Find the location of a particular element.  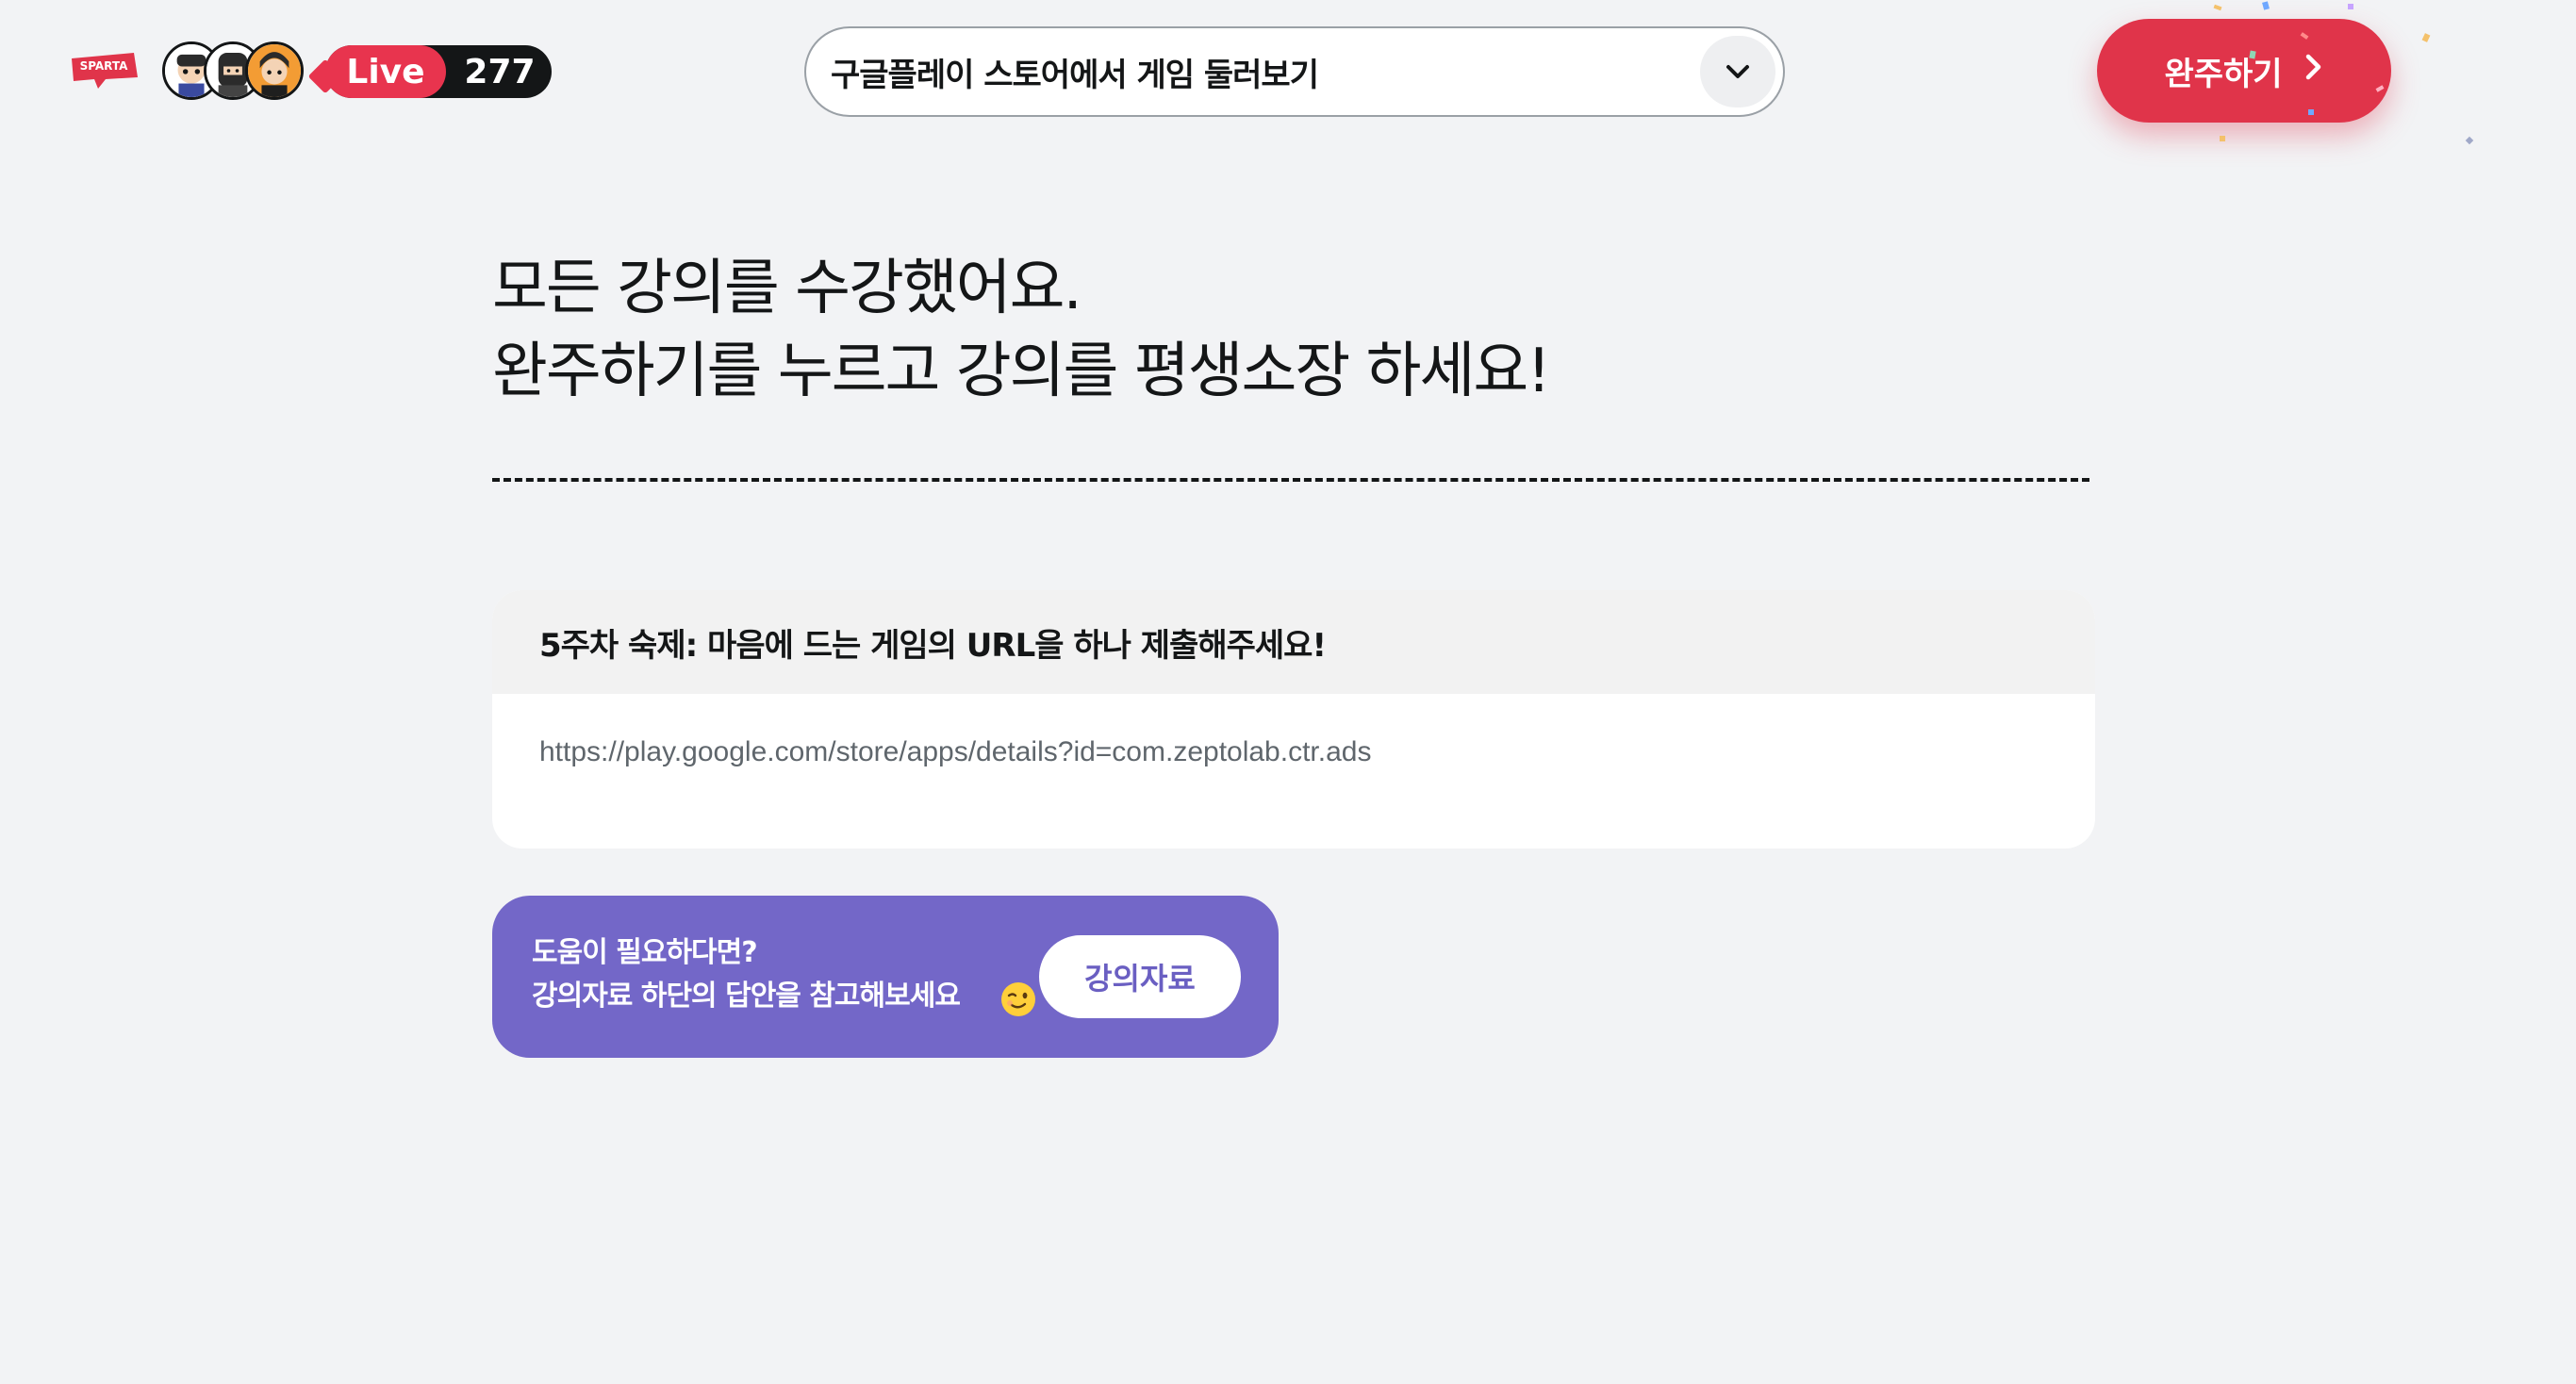

help-text-line-1: 도움이 필요하다면? is located at coordinates (645, 953).